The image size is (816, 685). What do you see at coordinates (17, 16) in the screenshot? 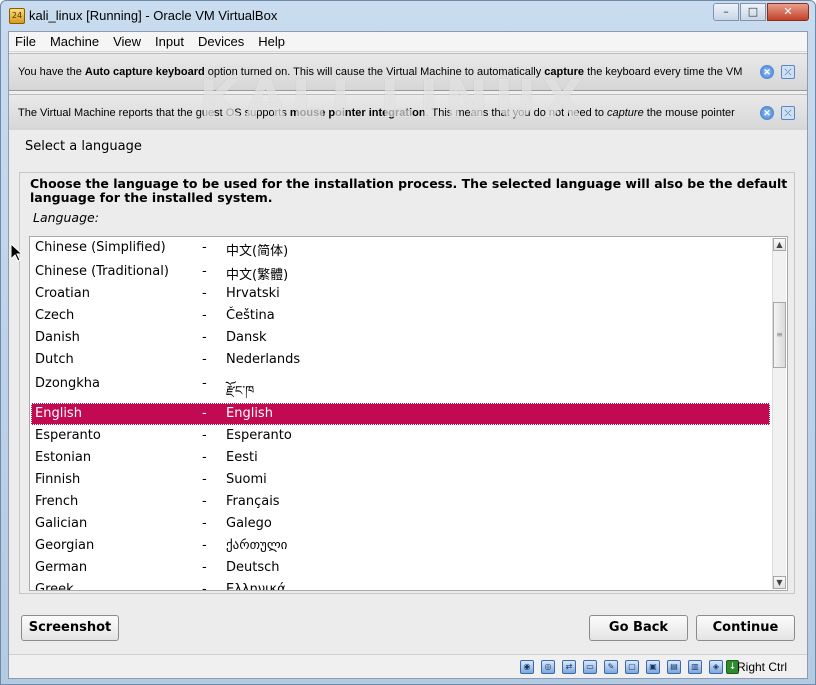
I see `virtualbox-icon: 24` at bounding box center [17, 16].